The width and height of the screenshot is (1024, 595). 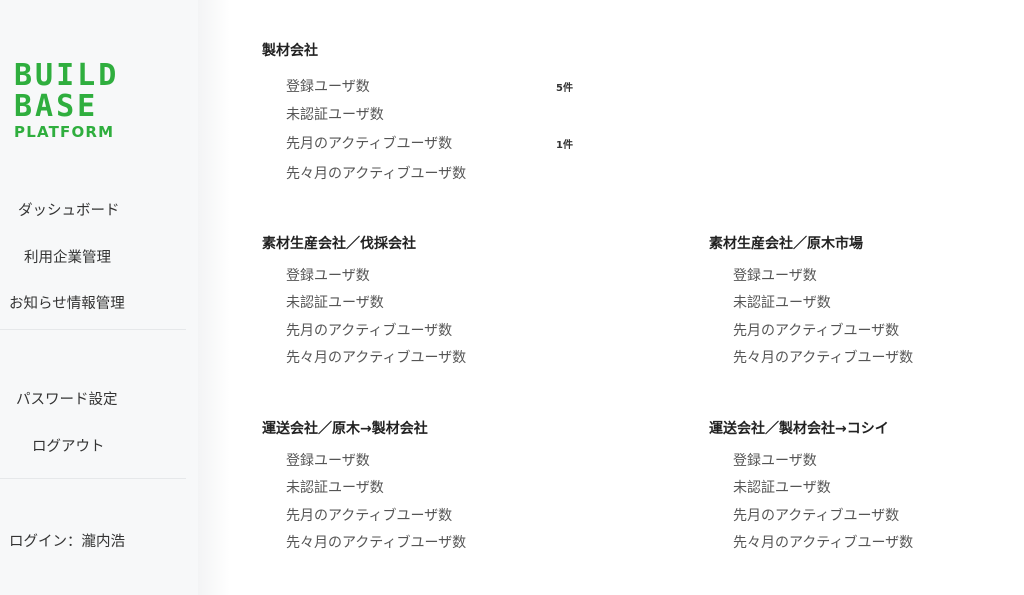 What do you see at coordinates (564, 88) in the screenshot?
I see `registered-users-value: 5件` at bounding box center [564, 88].